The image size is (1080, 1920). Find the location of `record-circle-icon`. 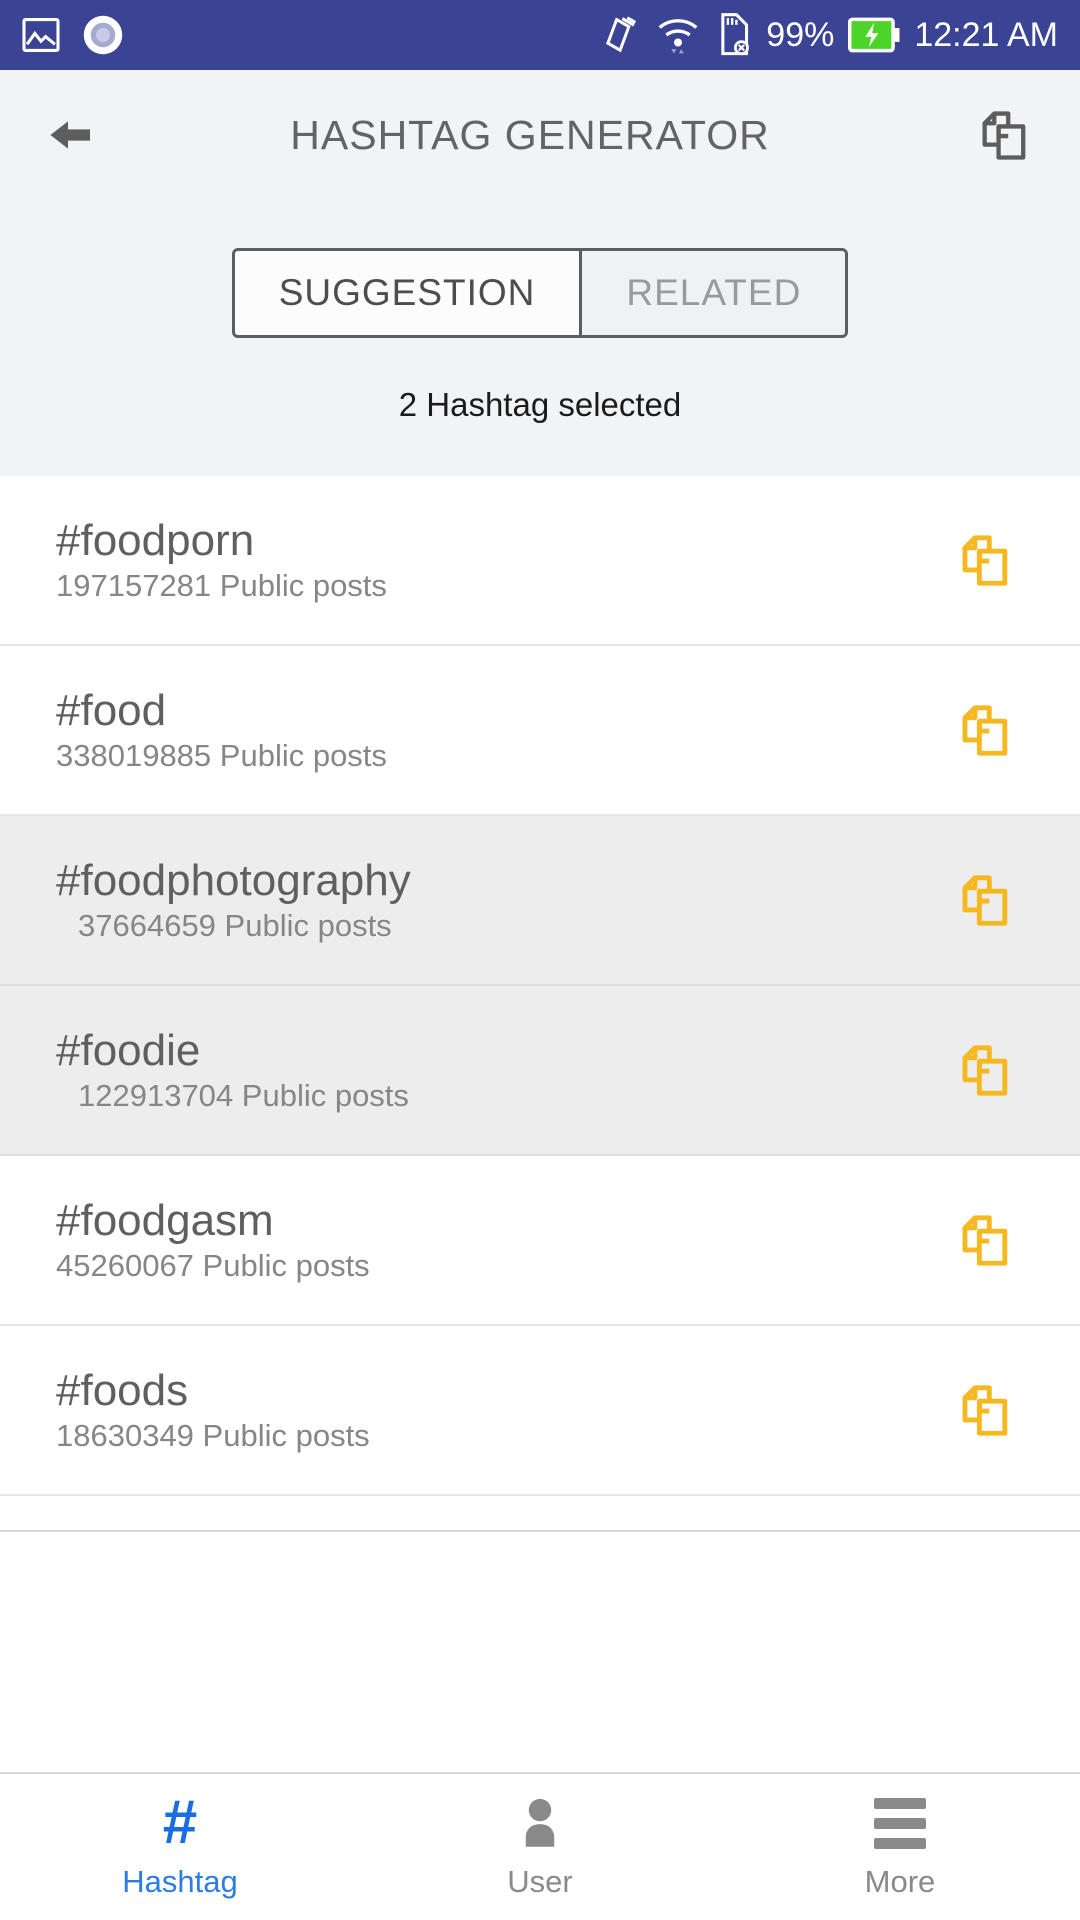

record-circle-icon is located at coordinates (103, 35).